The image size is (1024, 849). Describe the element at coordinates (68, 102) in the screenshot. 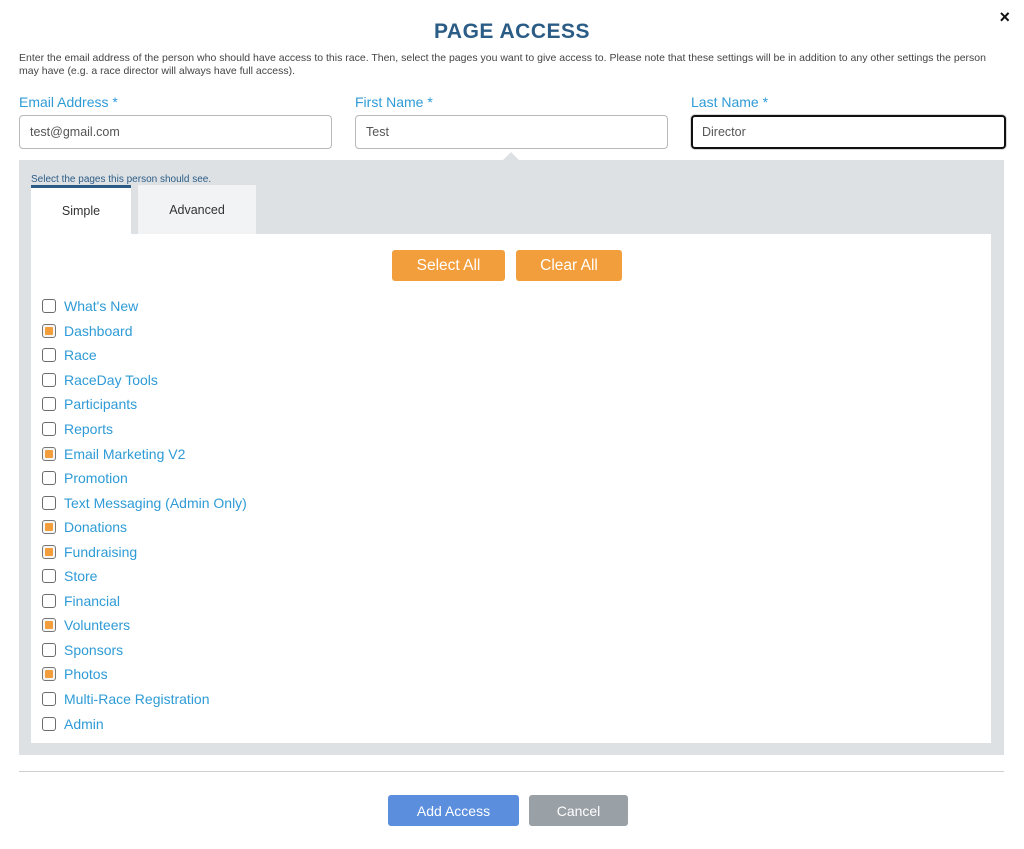

I see `email-label: Email Address *` at that location.